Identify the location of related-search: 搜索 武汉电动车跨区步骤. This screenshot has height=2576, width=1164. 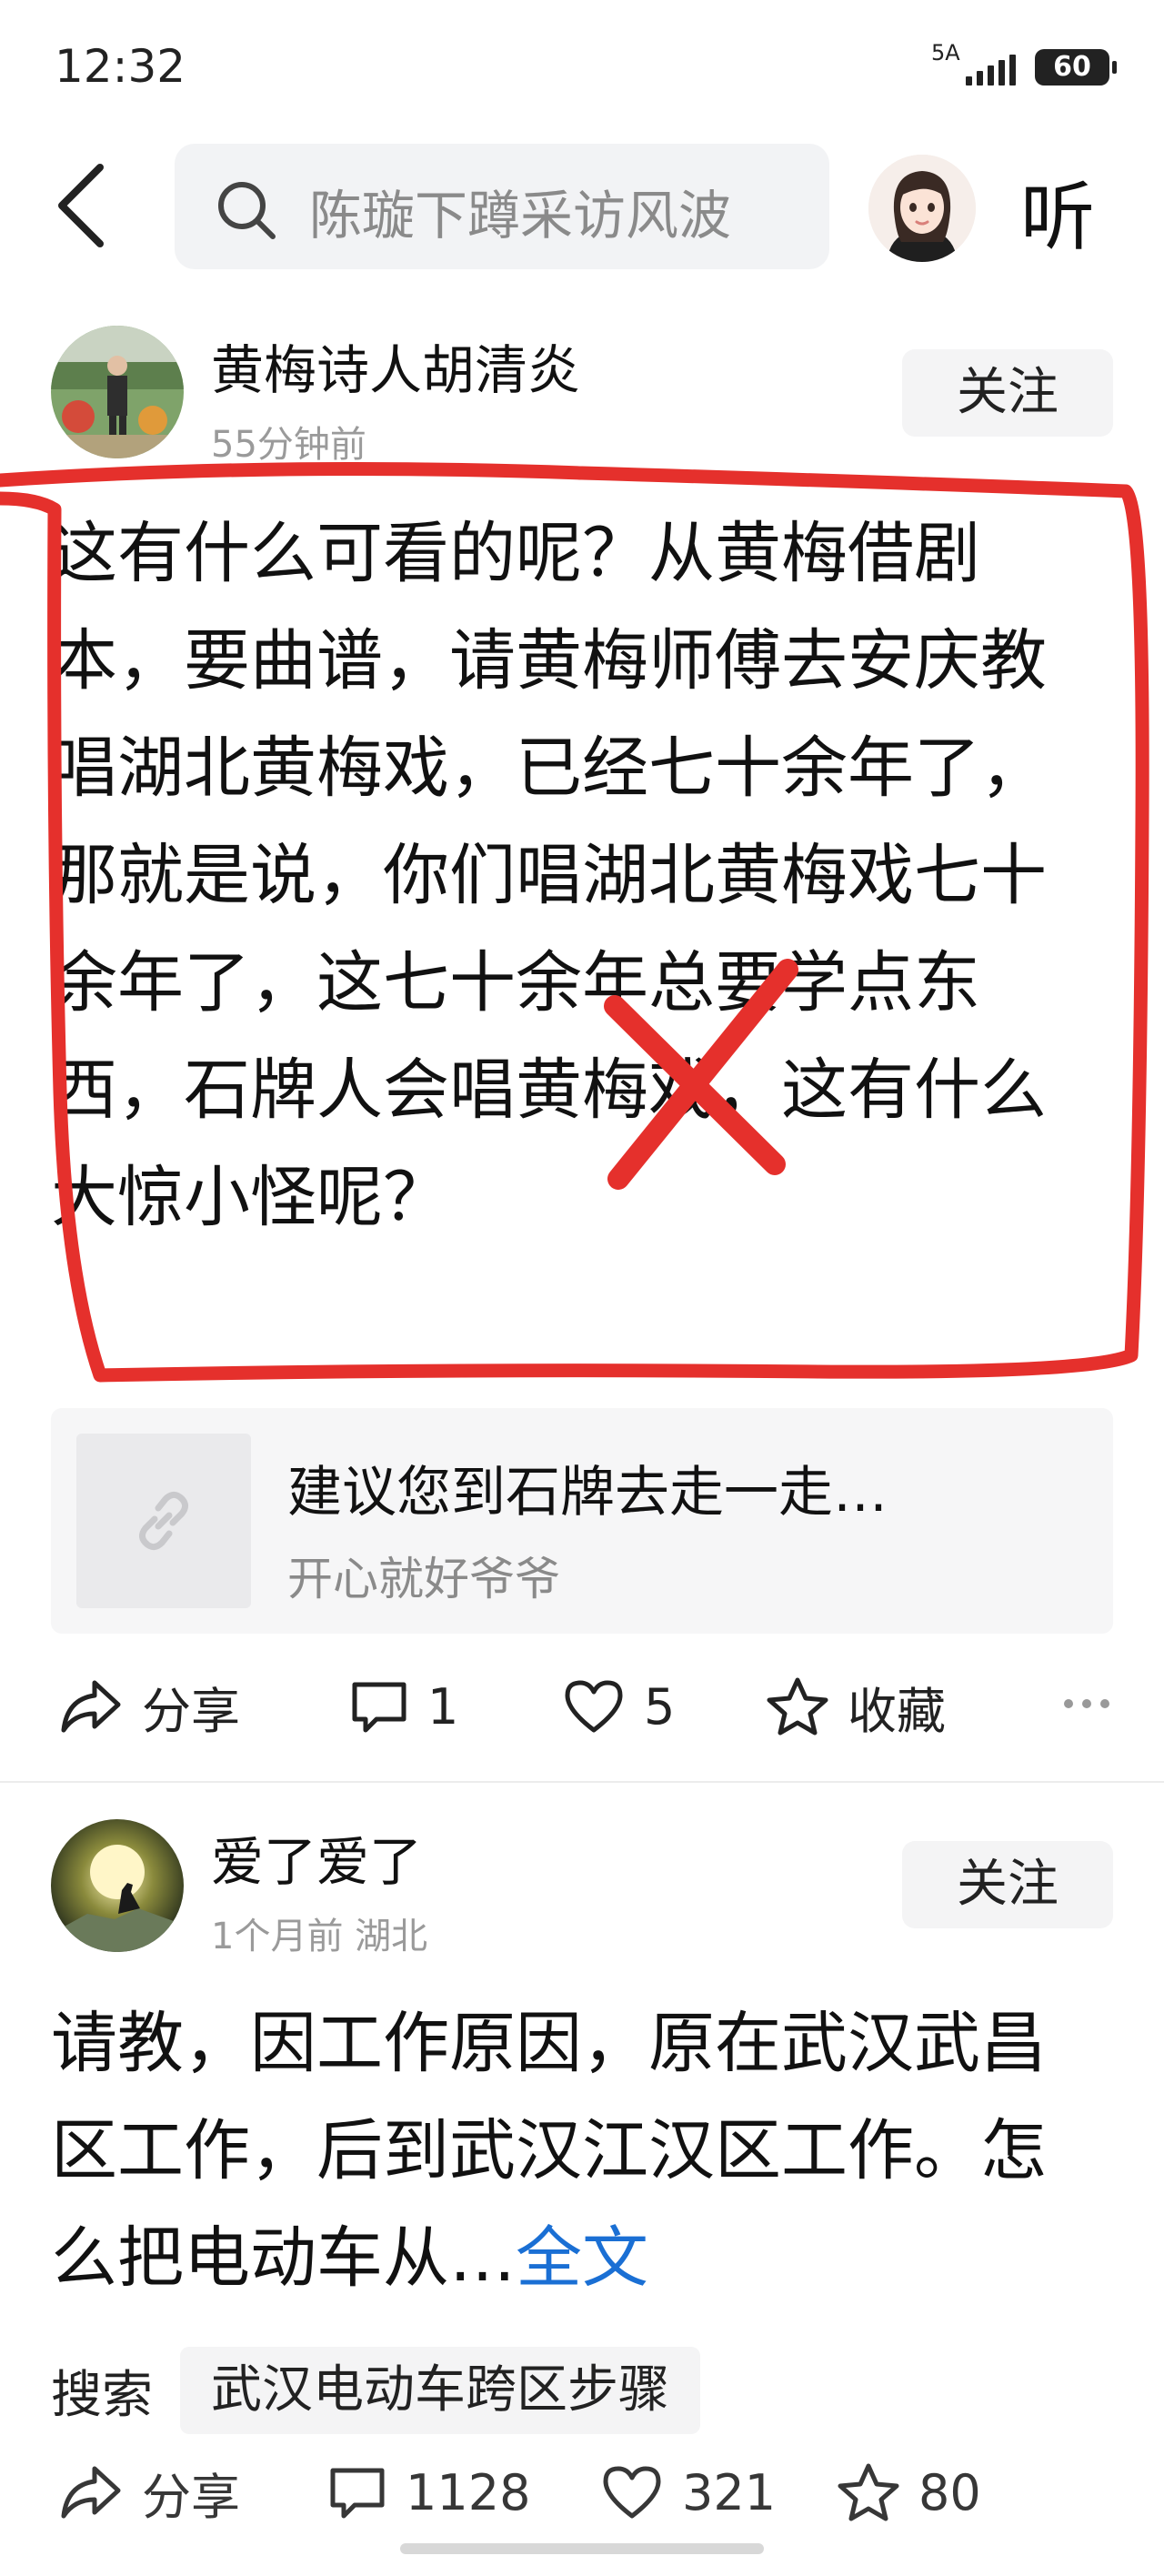
(375, 2390).